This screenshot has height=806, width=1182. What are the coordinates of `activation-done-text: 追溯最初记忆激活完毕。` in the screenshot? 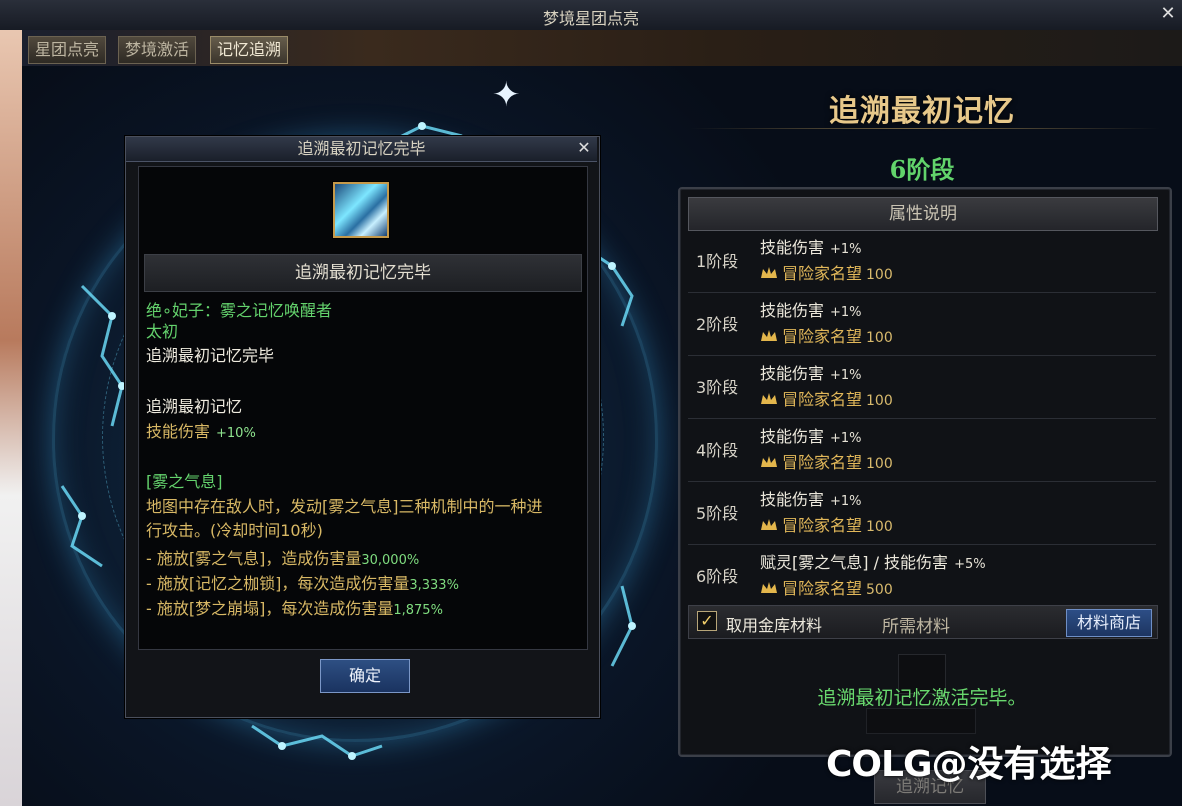 It's located at (922, 698).